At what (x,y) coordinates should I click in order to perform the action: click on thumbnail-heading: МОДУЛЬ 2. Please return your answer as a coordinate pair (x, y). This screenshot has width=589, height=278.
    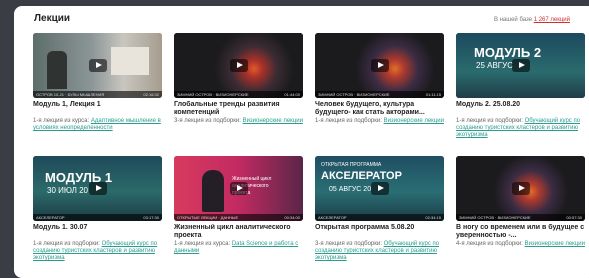
    Looking at the image, I should click on (508, 52).